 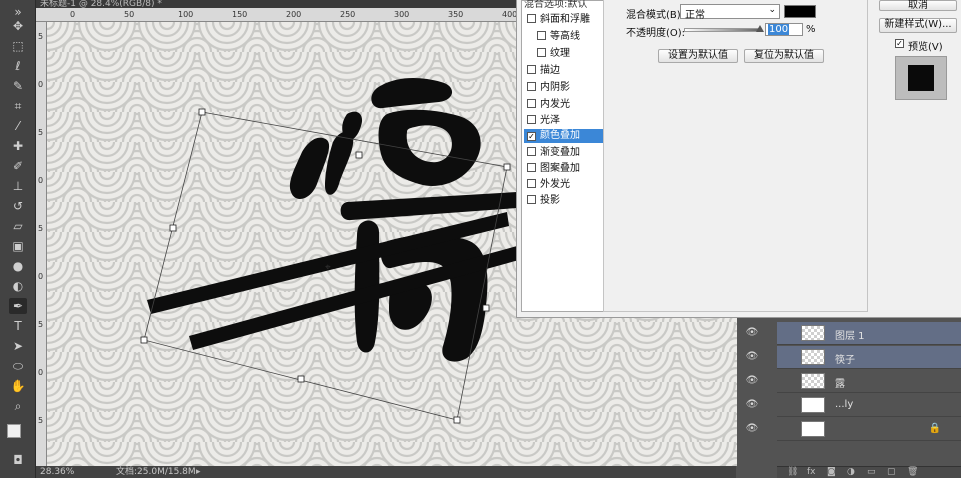 What do you see at coordinates (698, 56) in the screenshot?
I see `set-default-button: 设置为默认值` at bounding box center [698, 56].